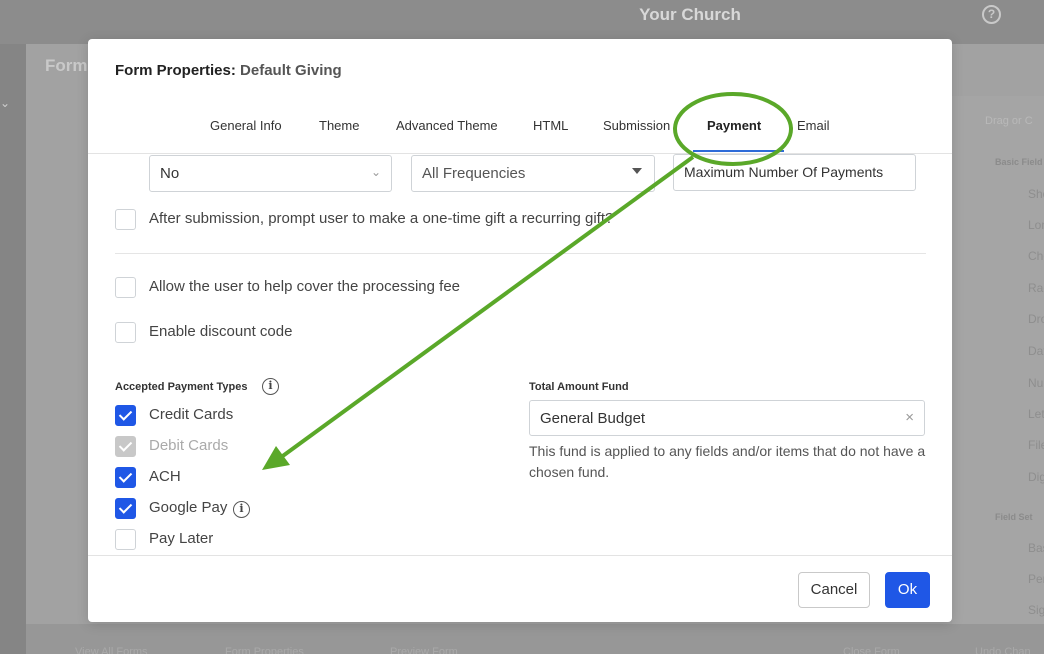 This screenshot has height=654, width=1044. What do you see at coordinates (66, 65) in the screenshot?
I see `background-heading: Form` at bounding box center [66, 65].